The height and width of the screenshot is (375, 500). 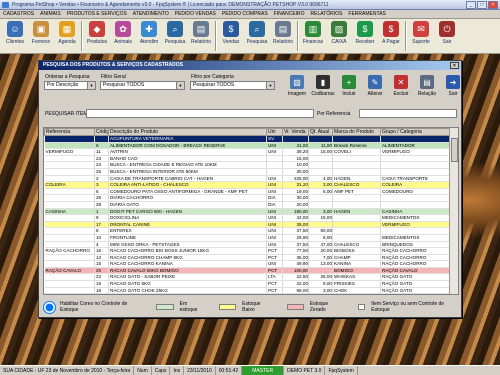 I want to click on maximize-button: □, so click(x=482, y=5).